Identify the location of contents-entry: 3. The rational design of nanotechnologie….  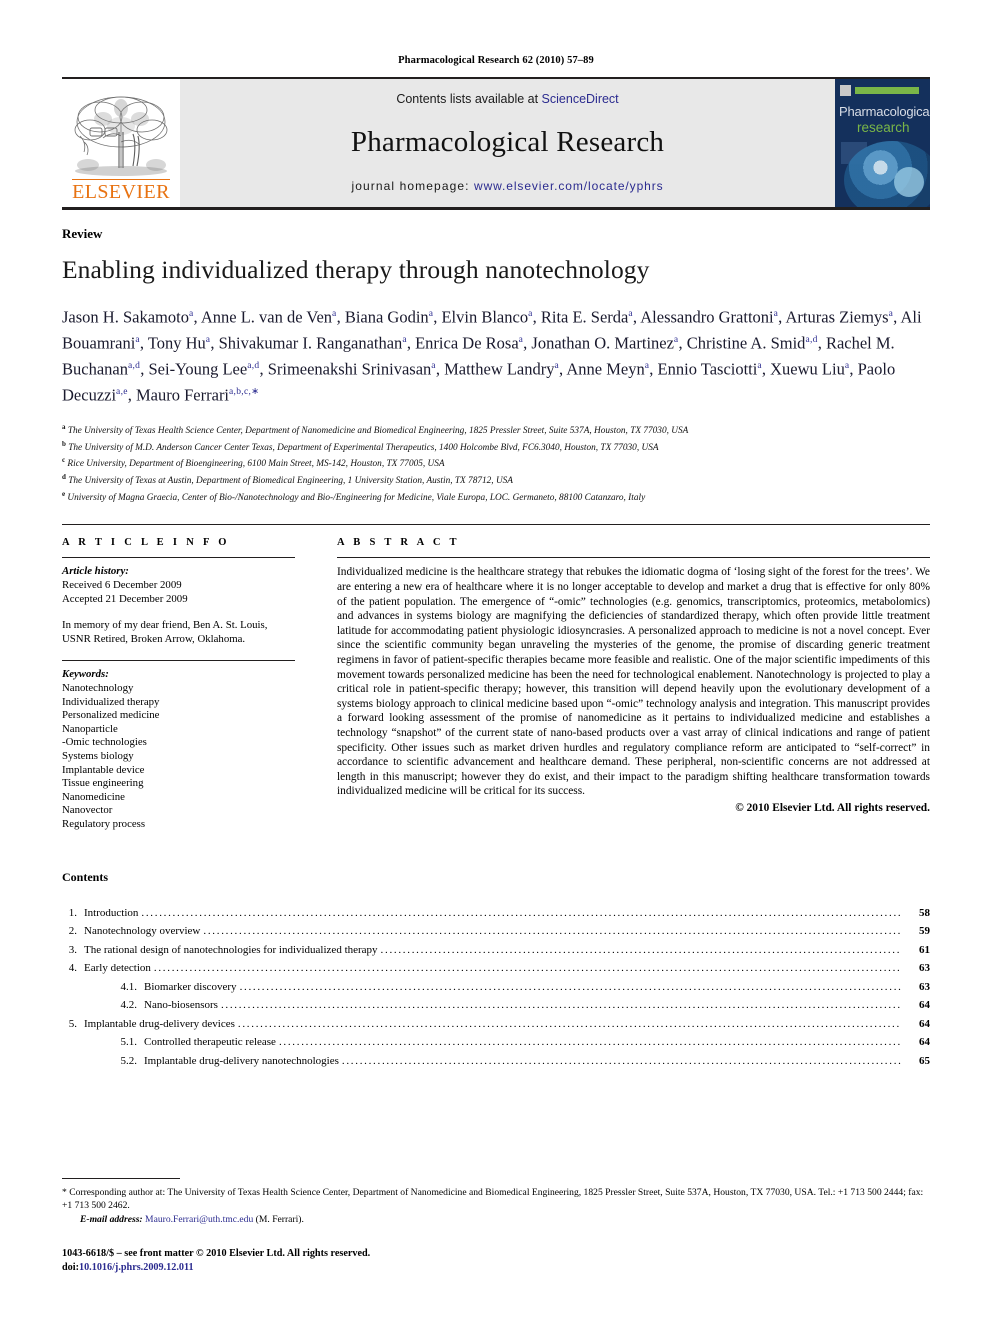
(496, 950).